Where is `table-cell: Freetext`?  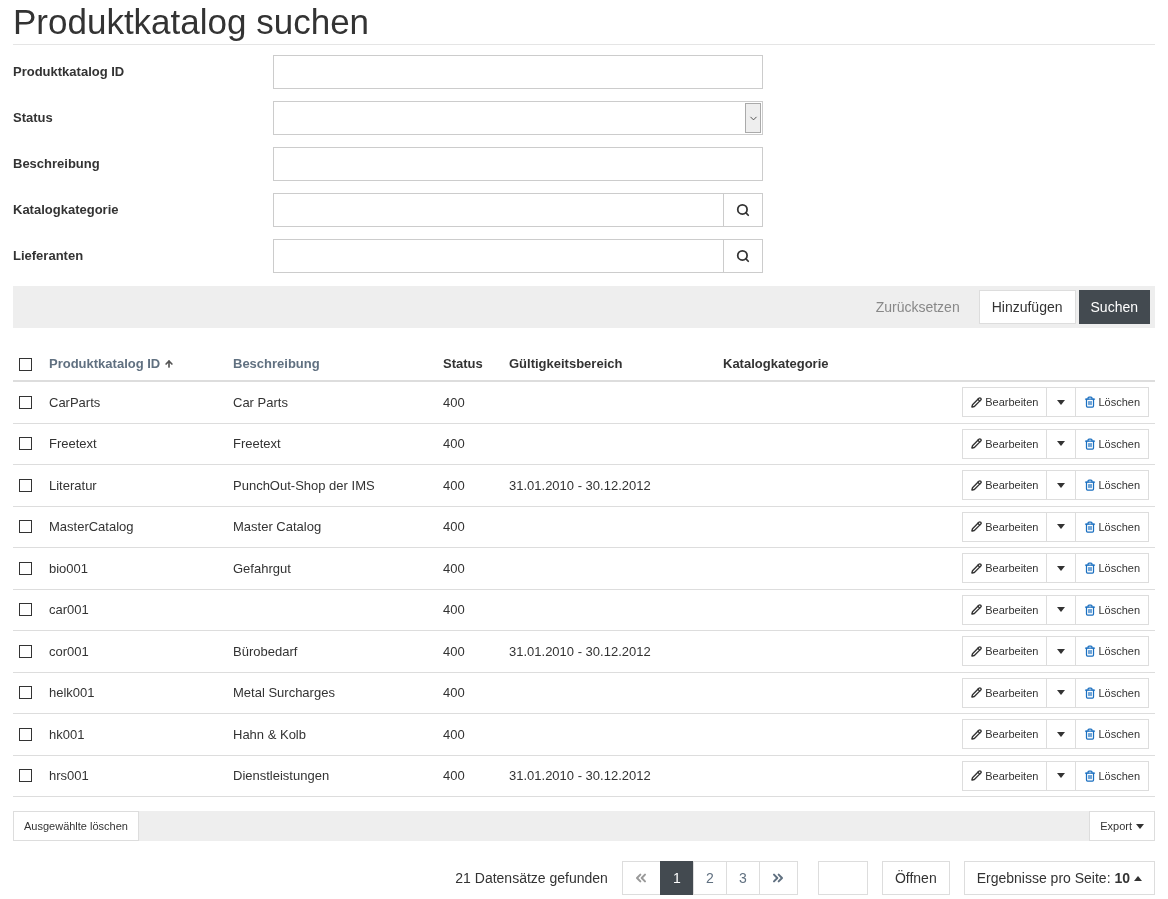
table-cell: Freetext is located at coordinates (73, 443).